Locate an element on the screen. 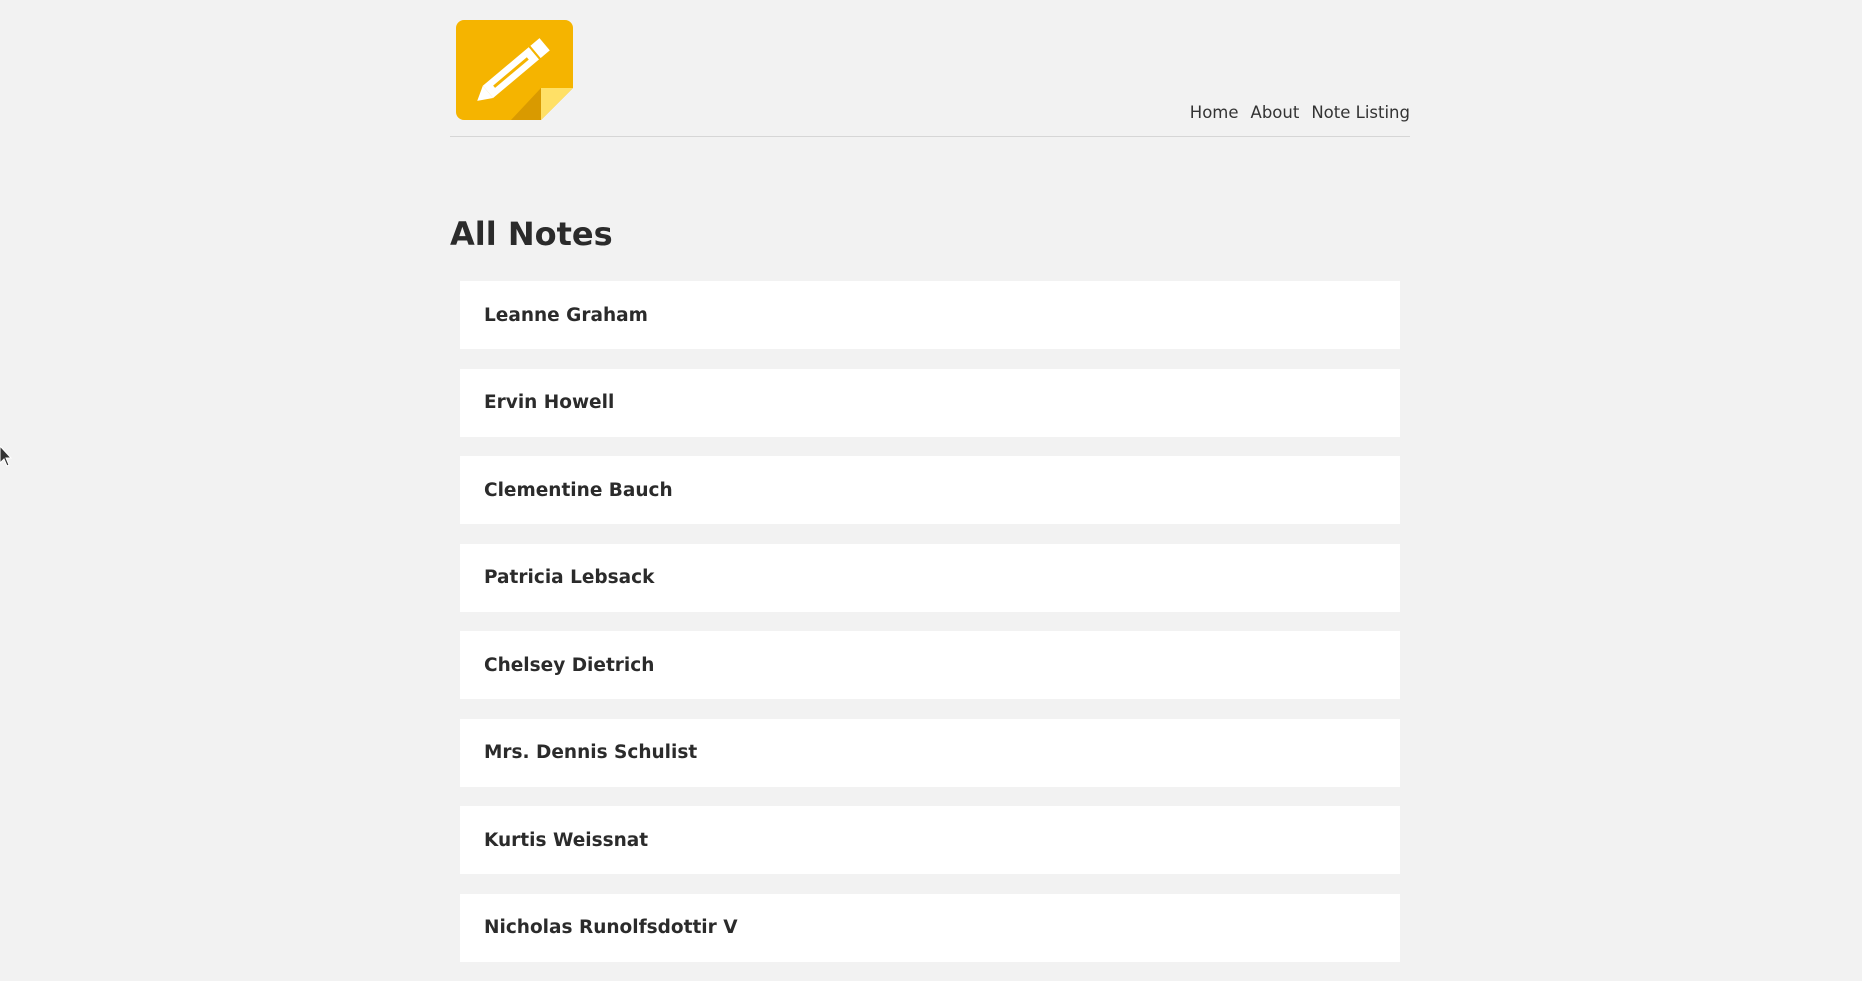 The width and height of the screenshot is (1862, 981). note-item: Mrs. Dennis Schulist is located at coordinates (930, 752).